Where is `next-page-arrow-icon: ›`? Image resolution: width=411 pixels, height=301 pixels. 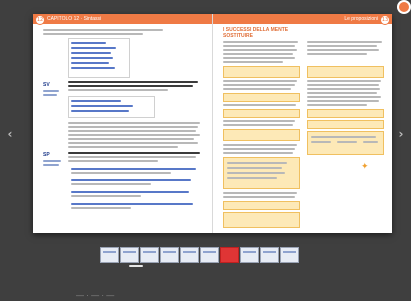
next-page-arrow-icon: › is located at coordinates (401, 134).